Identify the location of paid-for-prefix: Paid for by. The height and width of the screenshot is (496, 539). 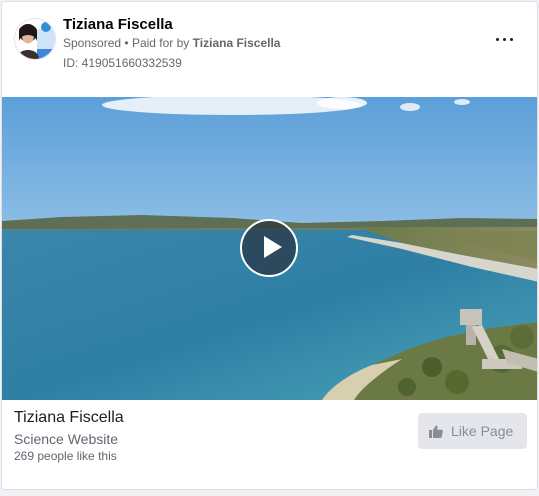
(160, 43).